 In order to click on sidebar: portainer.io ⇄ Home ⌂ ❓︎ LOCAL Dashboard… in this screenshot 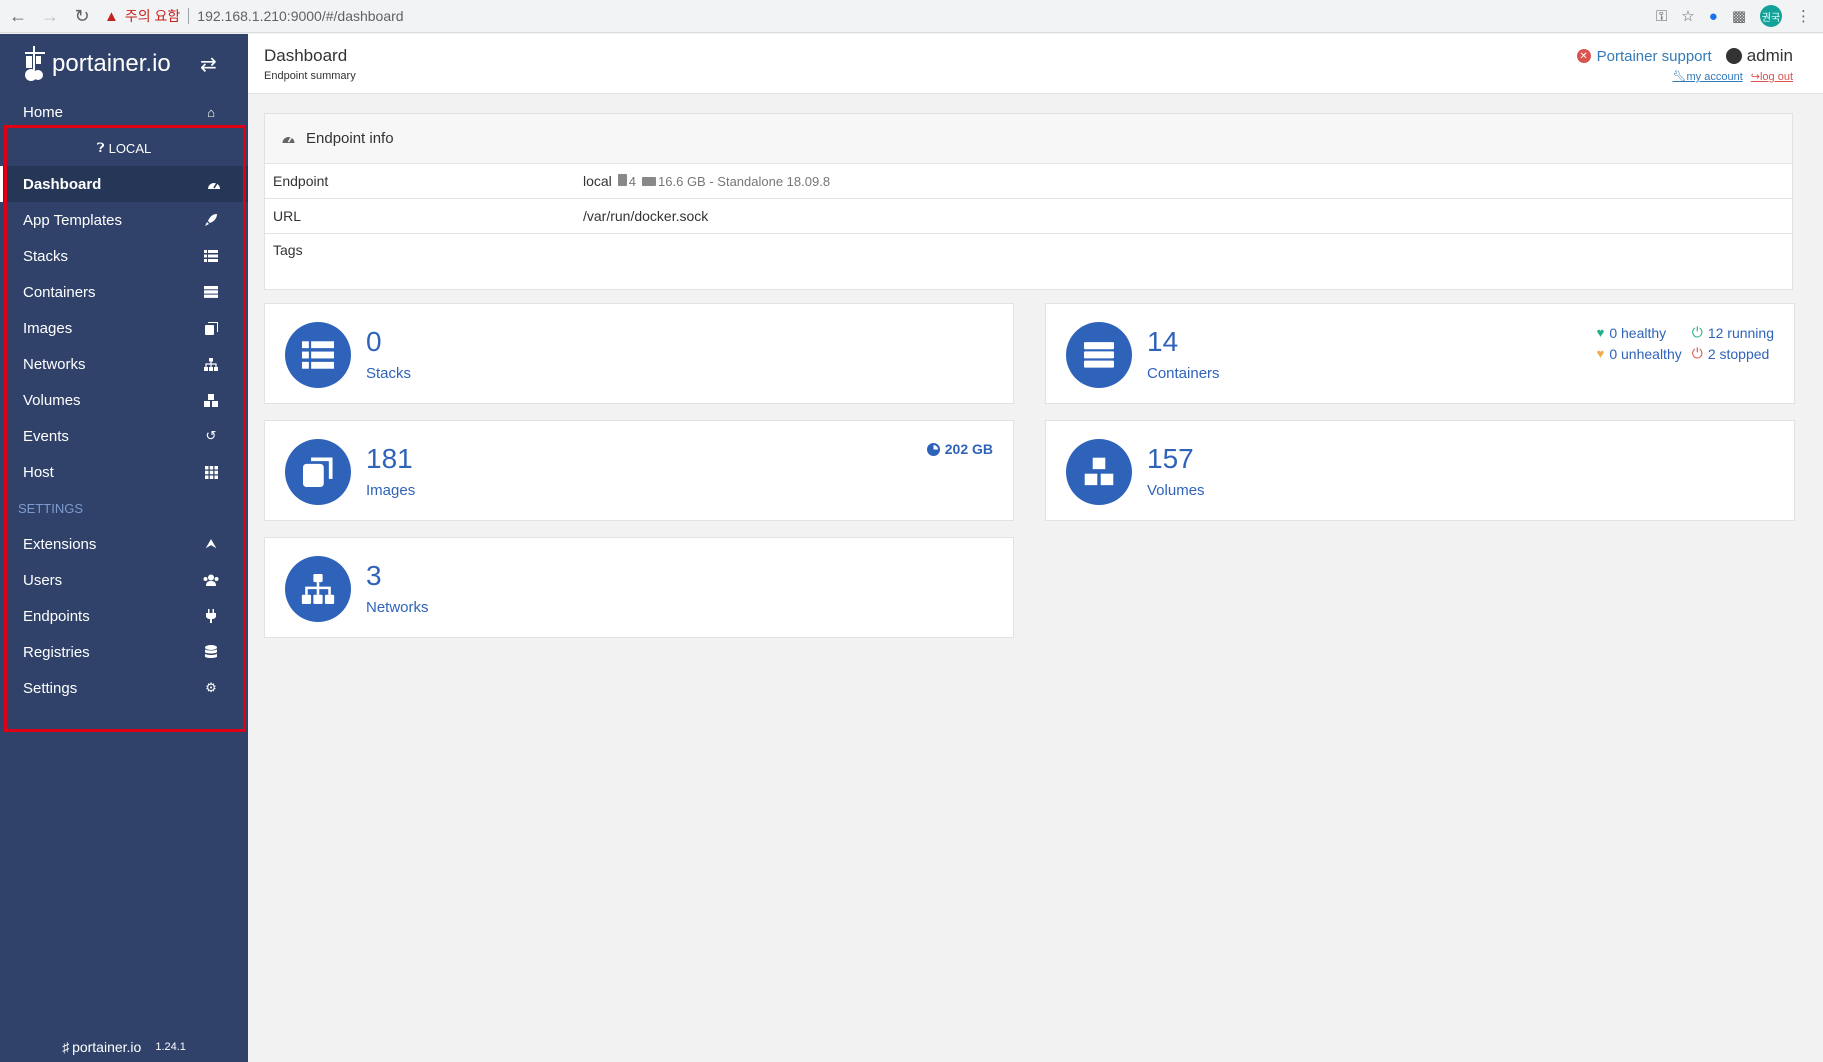, I will do `click(124, 548)`.